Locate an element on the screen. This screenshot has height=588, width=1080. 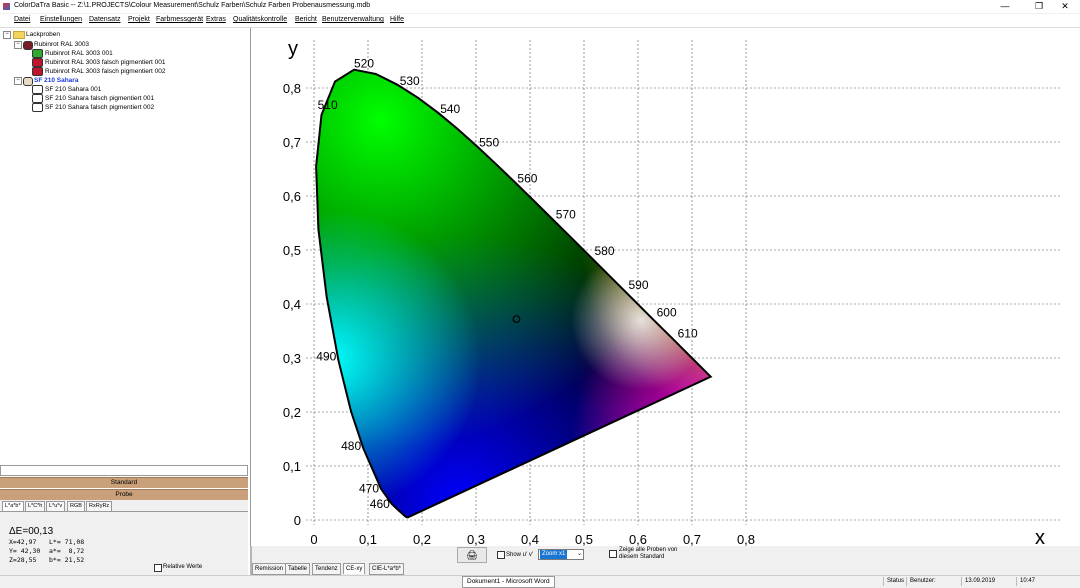
tree-group-sahara: − SF 210 Sahara is located at coordinates (114, 81).